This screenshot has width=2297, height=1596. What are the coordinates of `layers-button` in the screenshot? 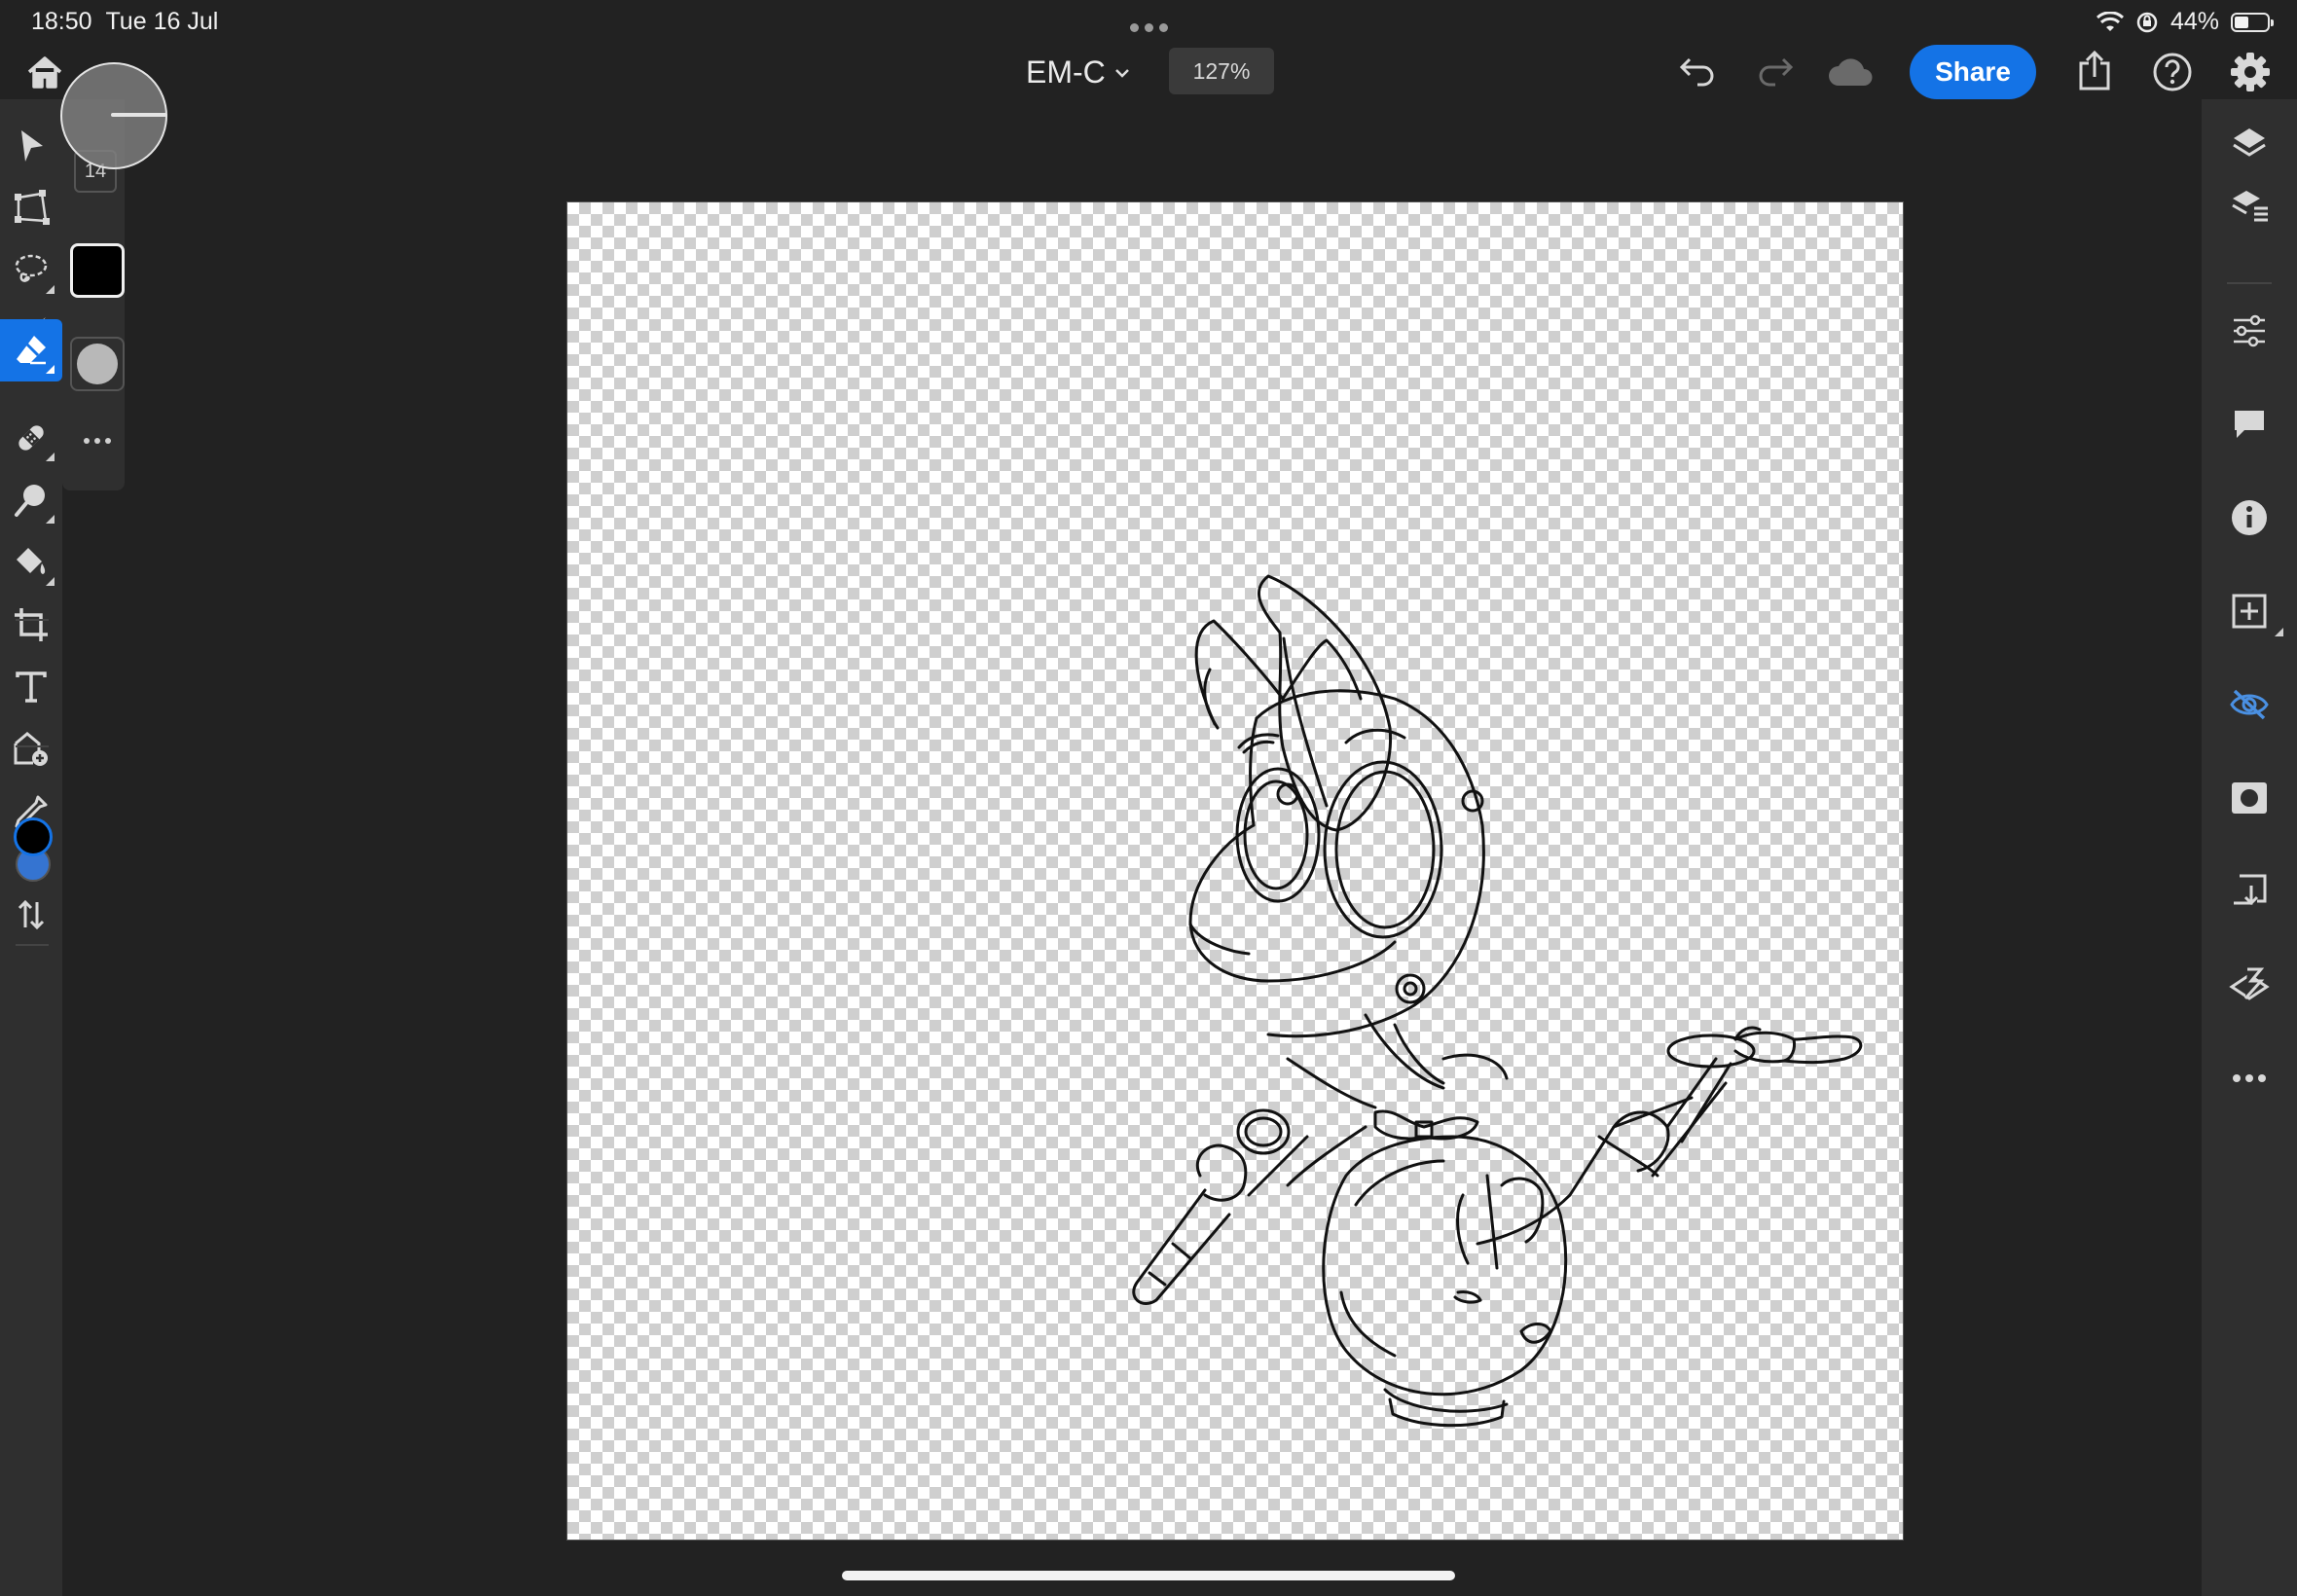 It's located at (2250, 144).